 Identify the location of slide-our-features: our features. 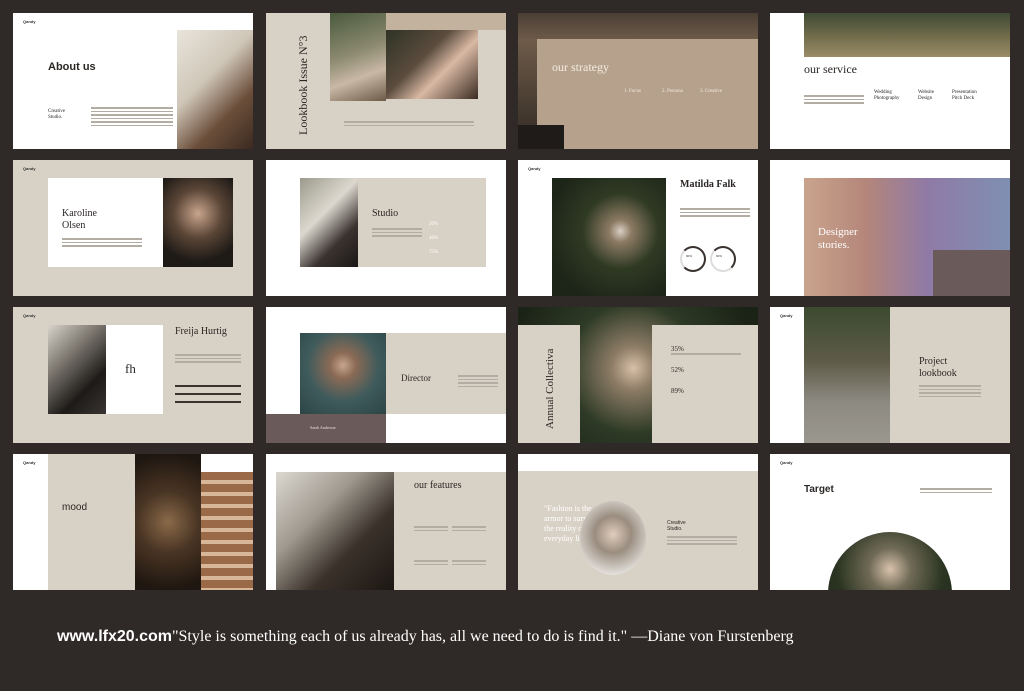
(386, 522).